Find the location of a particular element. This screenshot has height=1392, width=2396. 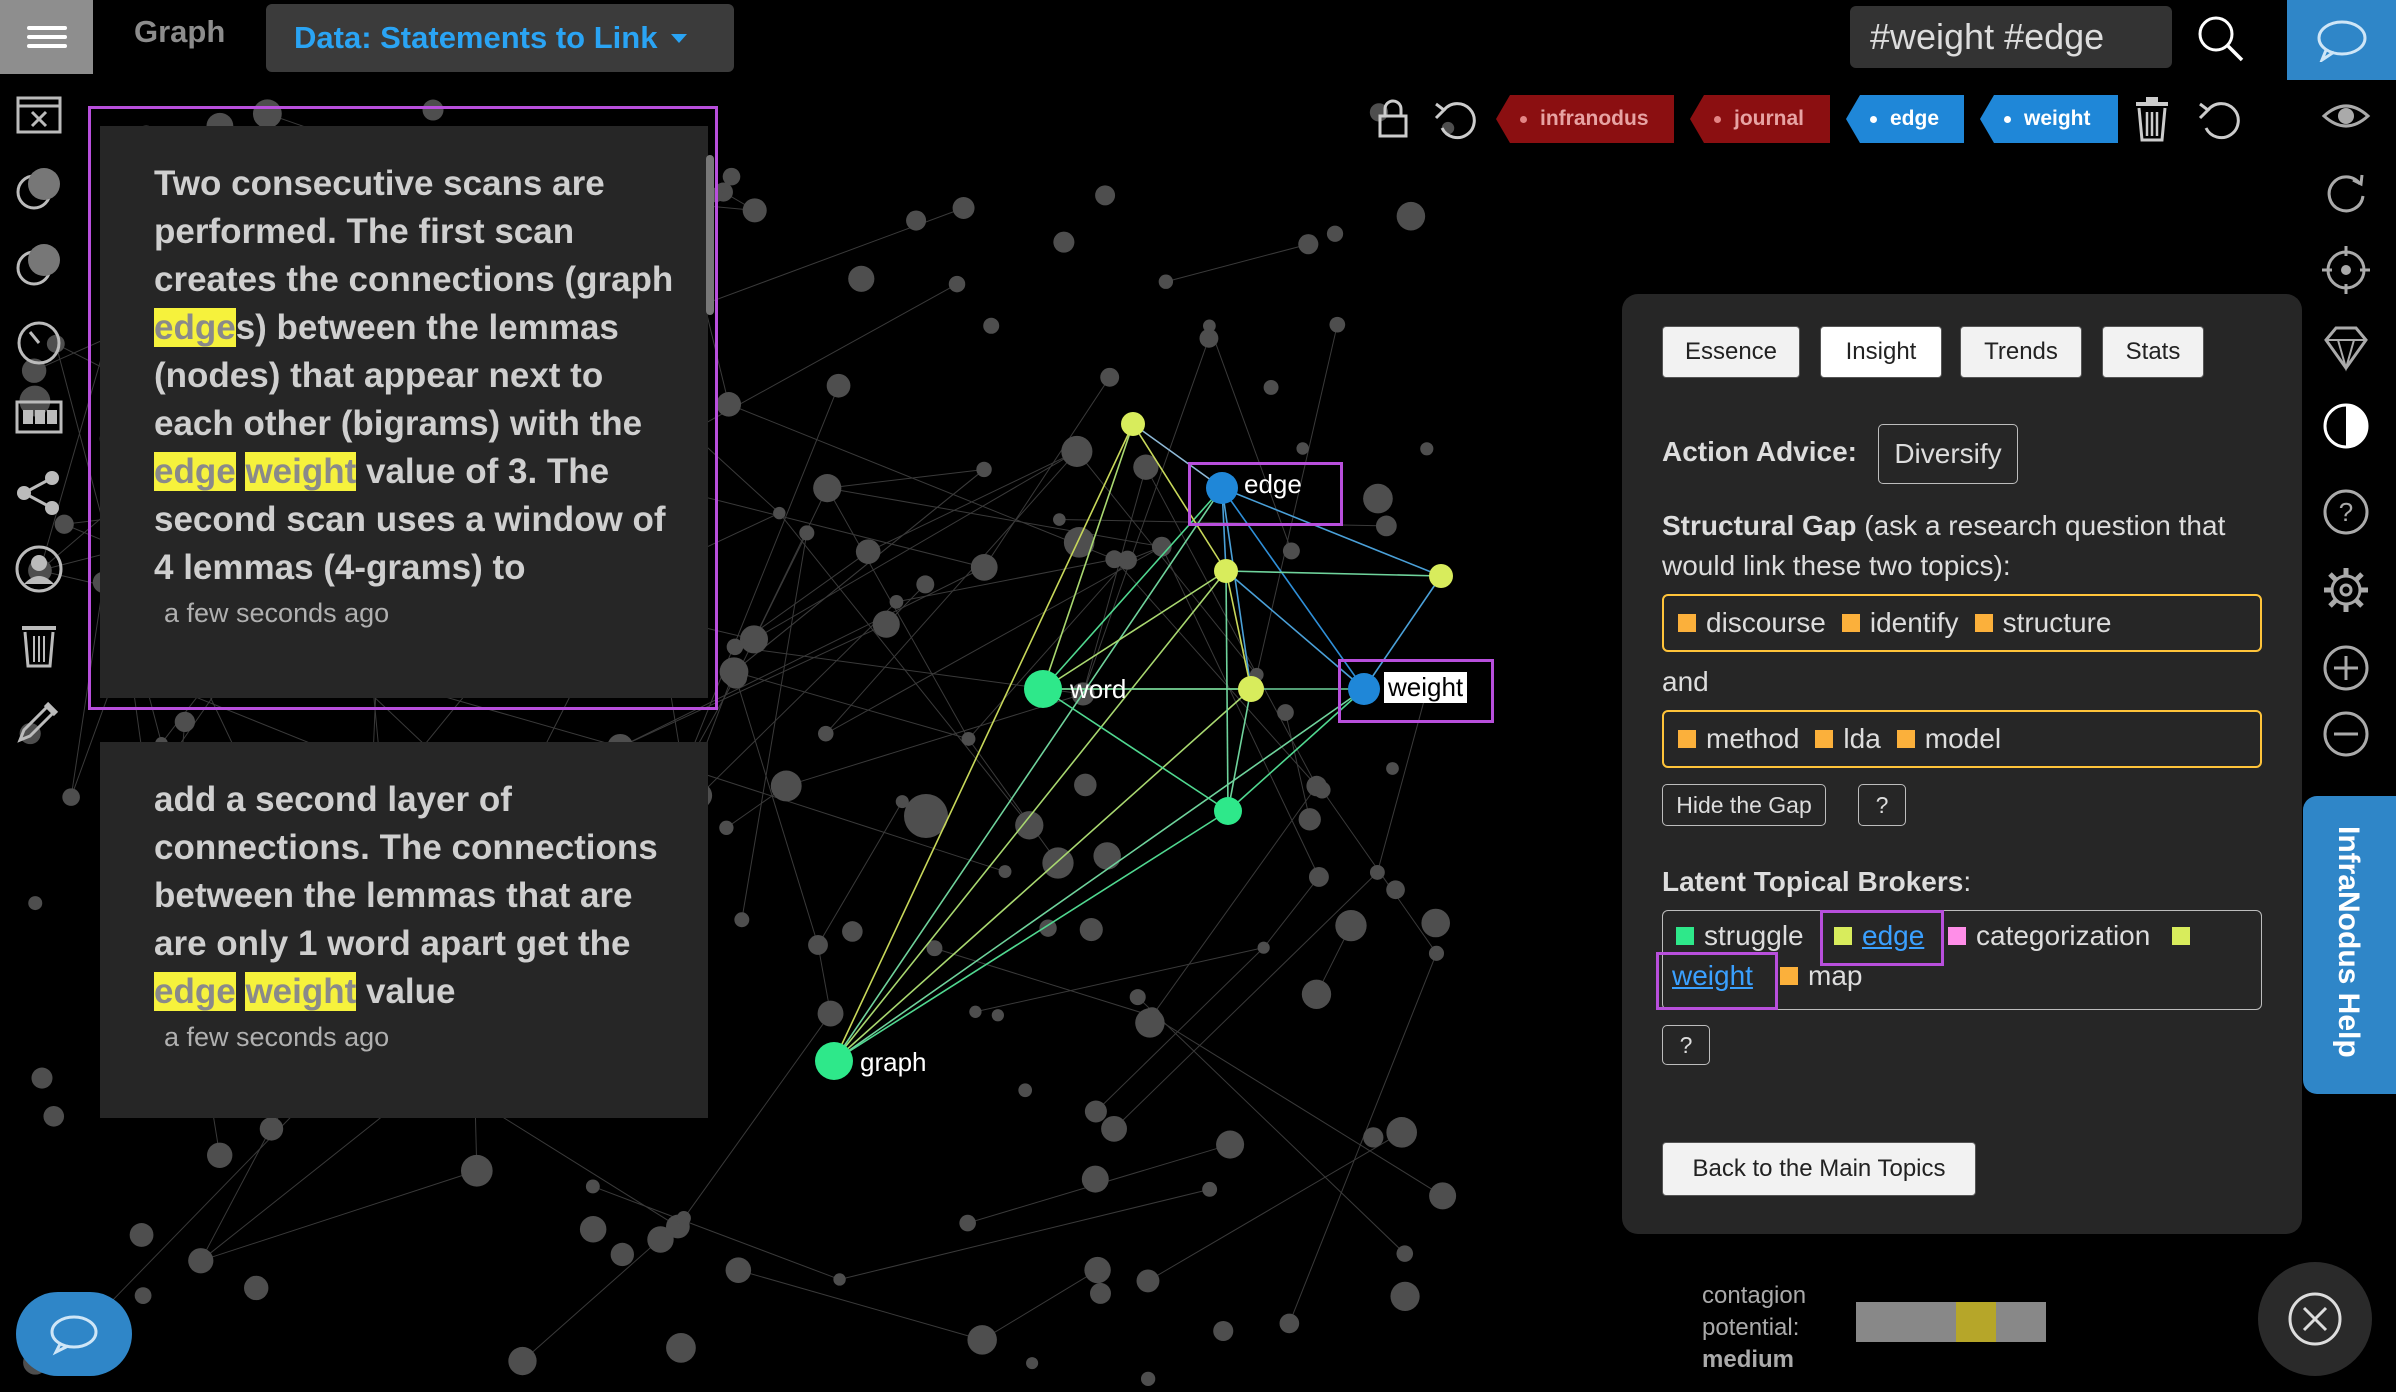

chat-button is located at coordinates (2341, 40).